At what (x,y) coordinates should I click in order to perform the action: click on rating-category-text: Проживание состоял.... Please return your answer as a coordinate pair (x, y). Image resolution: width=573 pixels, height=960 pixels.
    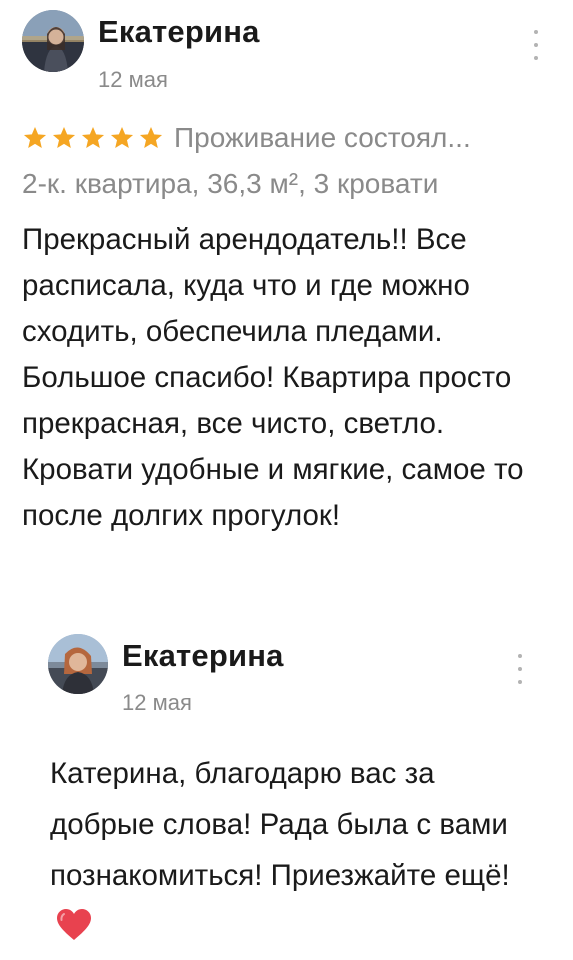
    Looking at the image, I should click on (322, 138).